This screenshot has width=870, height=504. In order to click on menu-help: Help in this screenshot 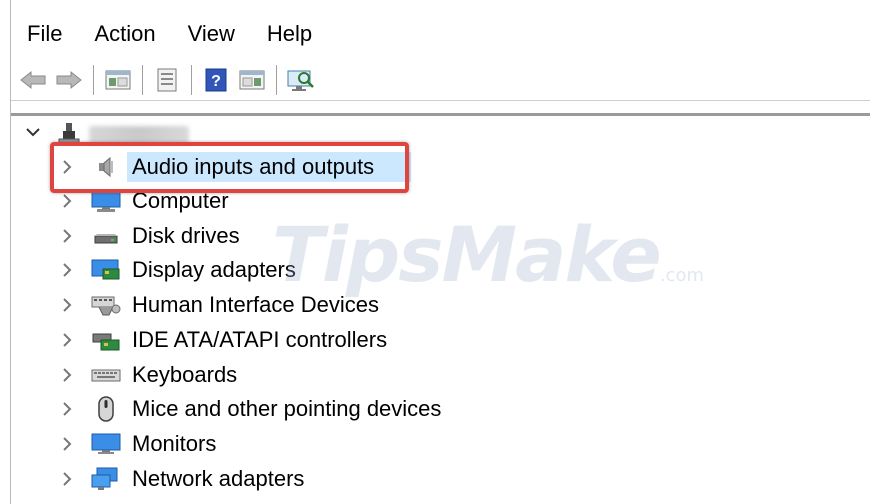, I will do `click(289, 34)`.